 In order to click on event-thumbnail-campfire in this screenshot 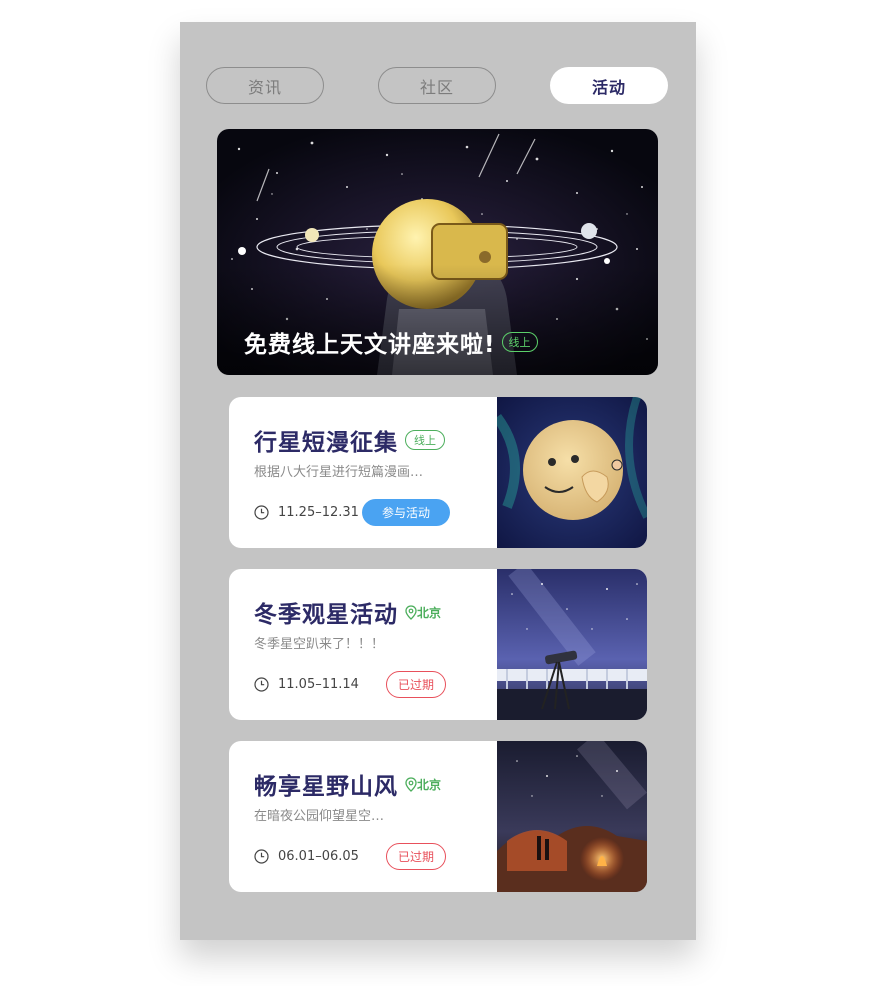, I will do `click(572, 816)`.